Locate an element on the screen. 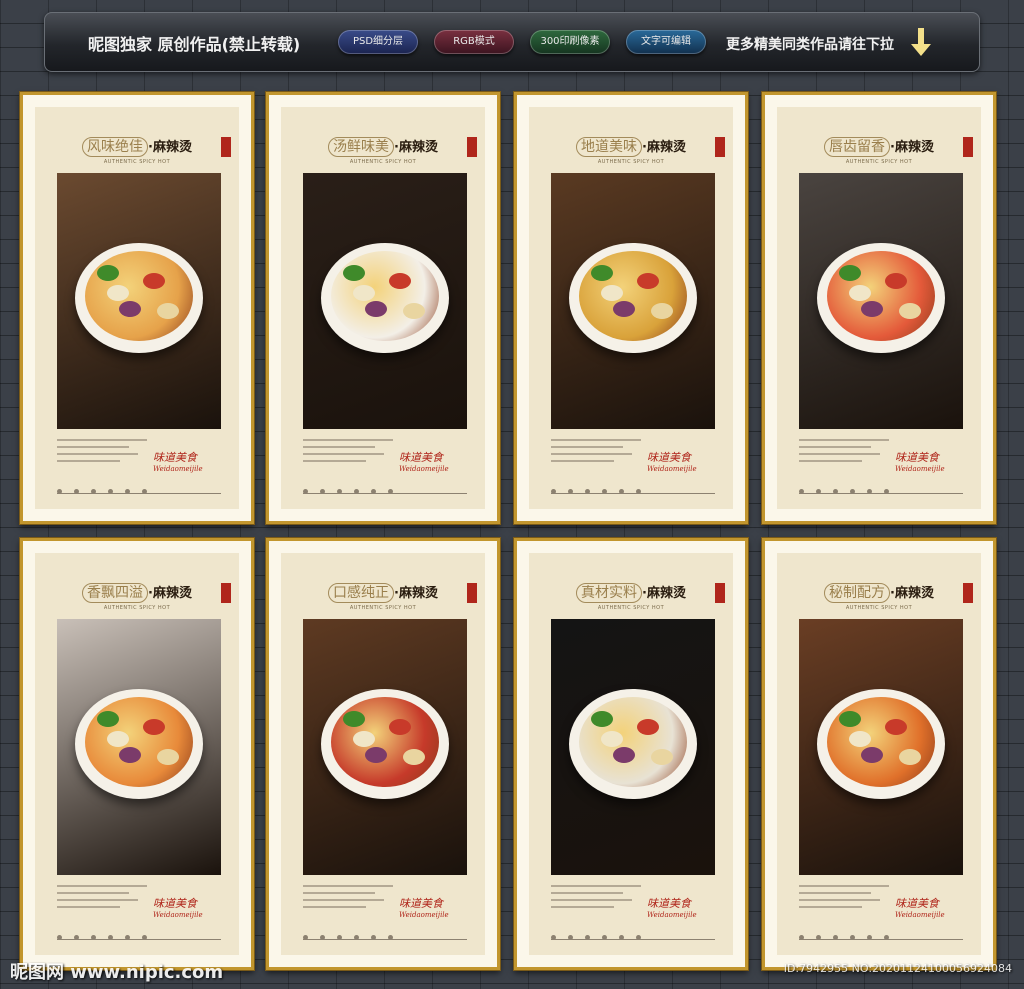 The height and width of the screenshot is (989, 1024). footer-line is located at coordinates (633, 493).